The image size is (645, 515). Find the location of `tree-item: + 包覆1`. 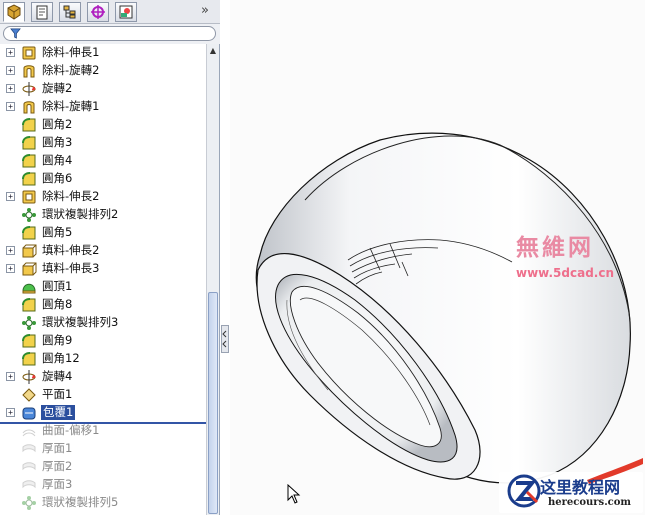

tree-item: + 包覆1 is located at coordinates (103, 413).